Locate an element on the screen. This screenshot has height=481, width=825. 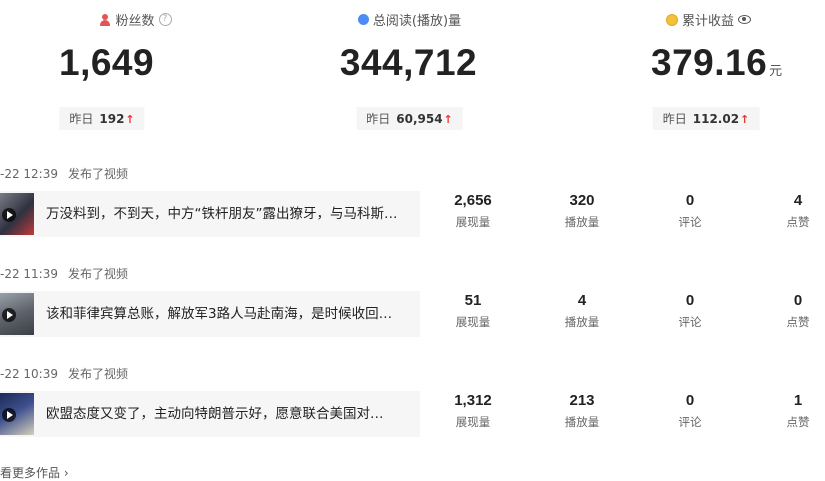
earnings-number: 379.16 is located at coordinates (709, 62).